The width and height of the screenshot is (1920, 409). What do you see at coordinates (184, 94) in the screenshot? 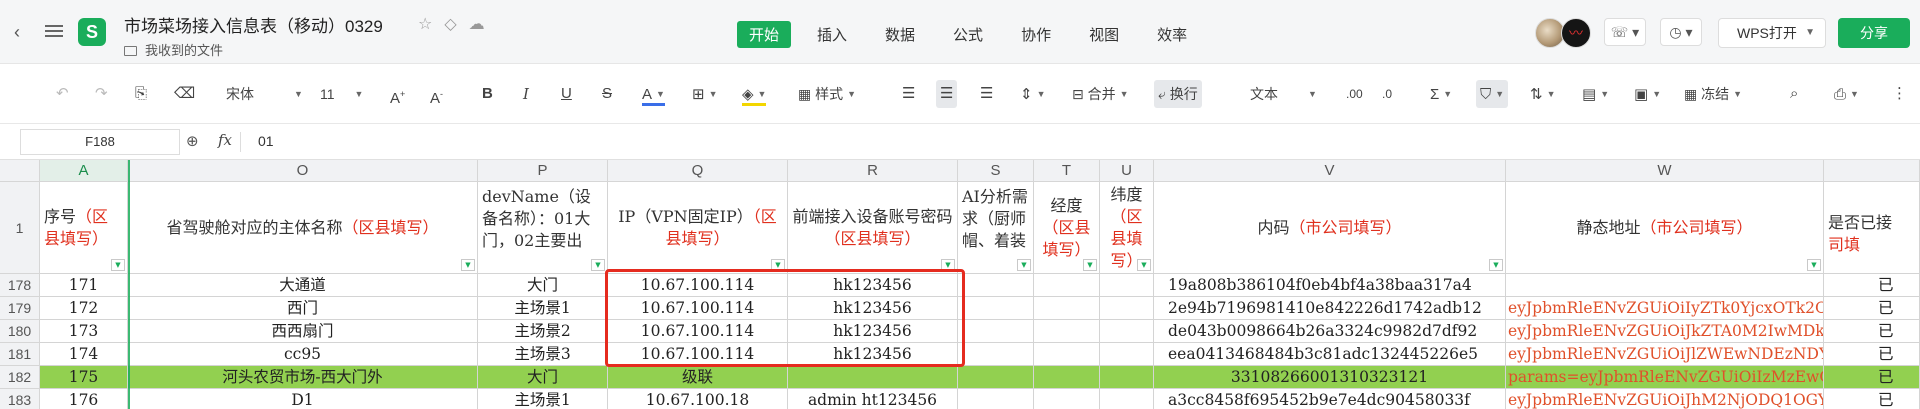
I see `eraser-icon: ⌫` at bounding box center [184, 94].